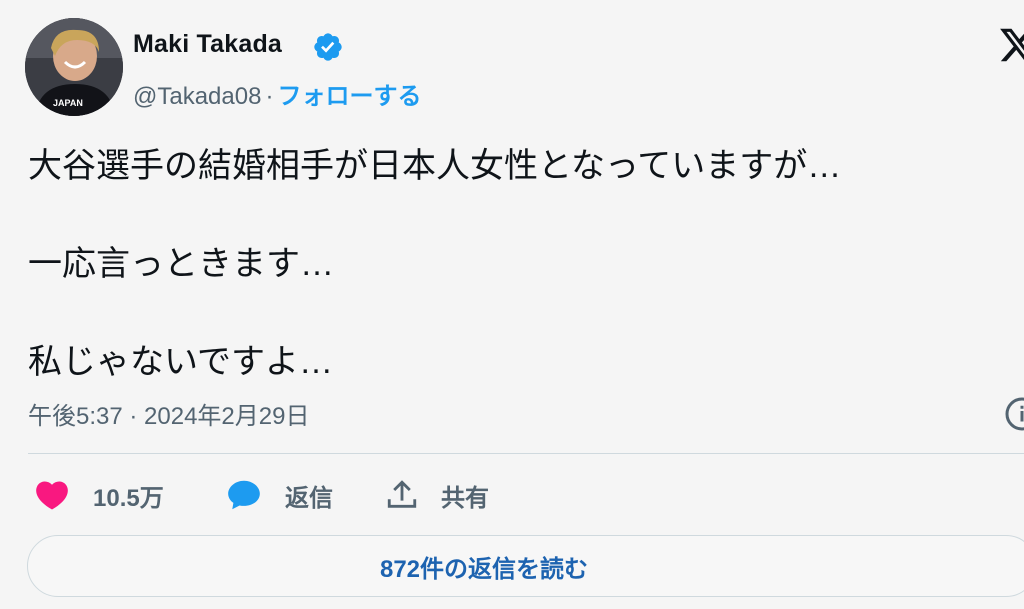 The image size is (1024, 609). Describe the element at coordinates (309, 498) in the screenshot. I see `reply-label: 返信` at that location.